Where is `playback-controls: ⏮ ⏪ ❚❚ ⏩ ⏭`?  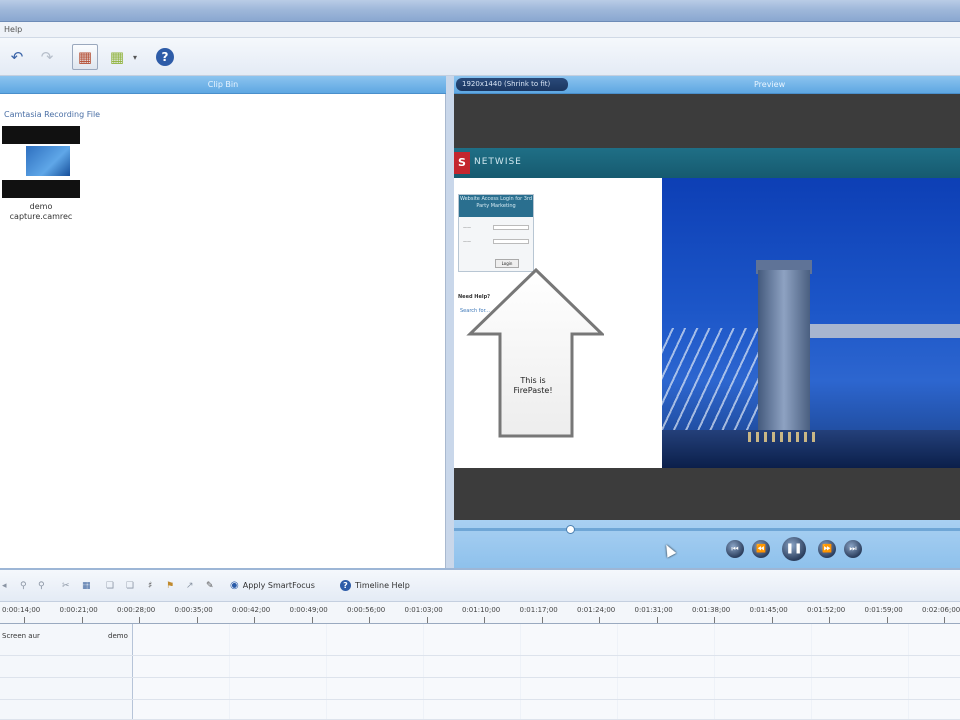 playback-controls: ⏮ ⏪ ❚❚ ⏩ ⏭ is located at coordinates (707, 544).